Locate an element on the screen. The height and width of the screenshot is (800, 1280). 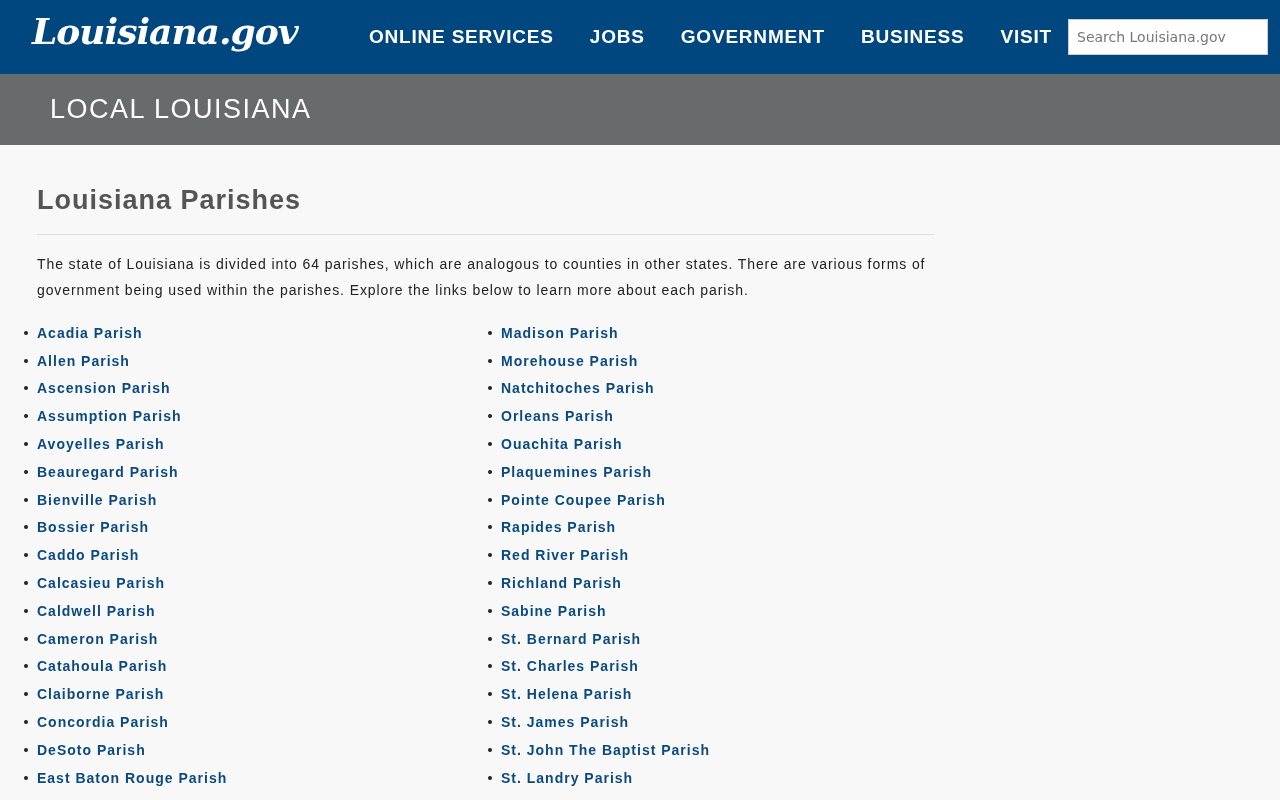
nav-link: ONLINE SERVICES is located at coordinates (461, 37).